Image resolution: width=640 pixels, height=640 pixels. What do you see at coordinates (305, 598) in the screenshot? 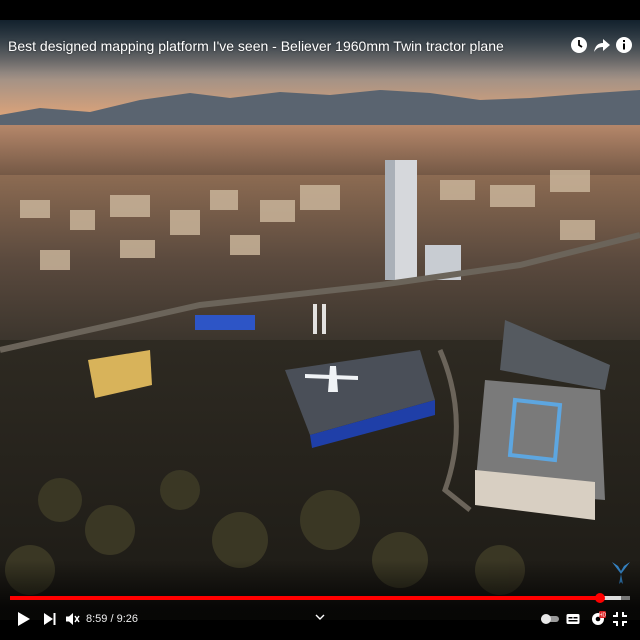
I see `progress-played` at bounding box center [305, 598].